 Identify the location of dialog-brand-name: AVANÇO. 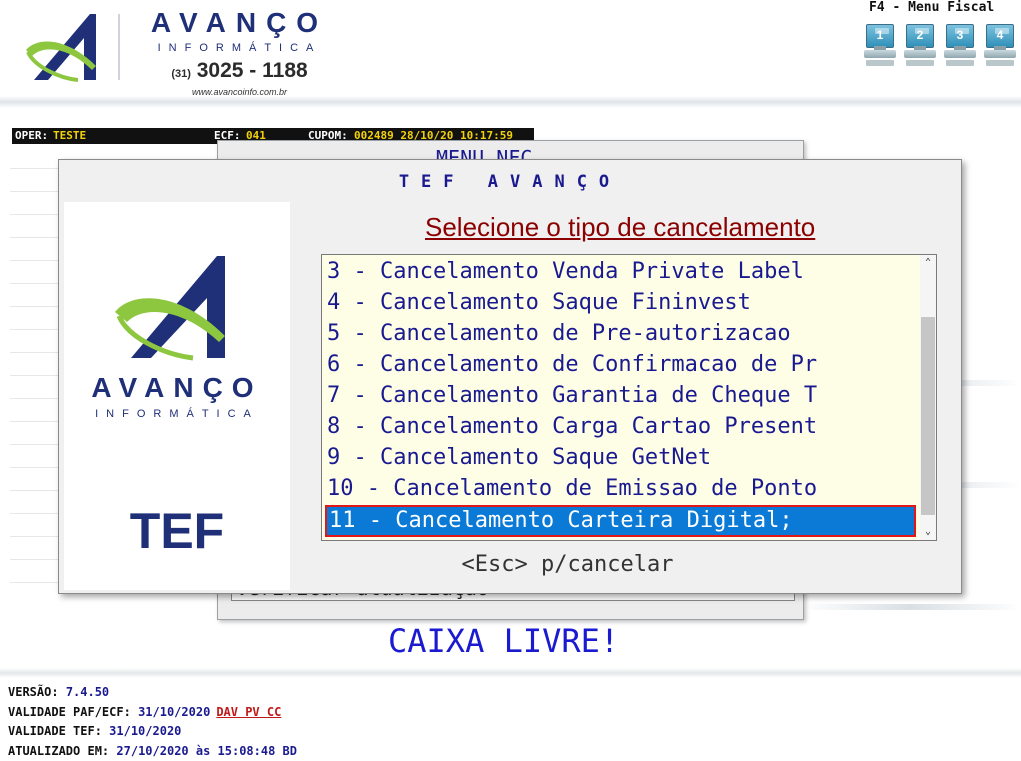
(177, 388).